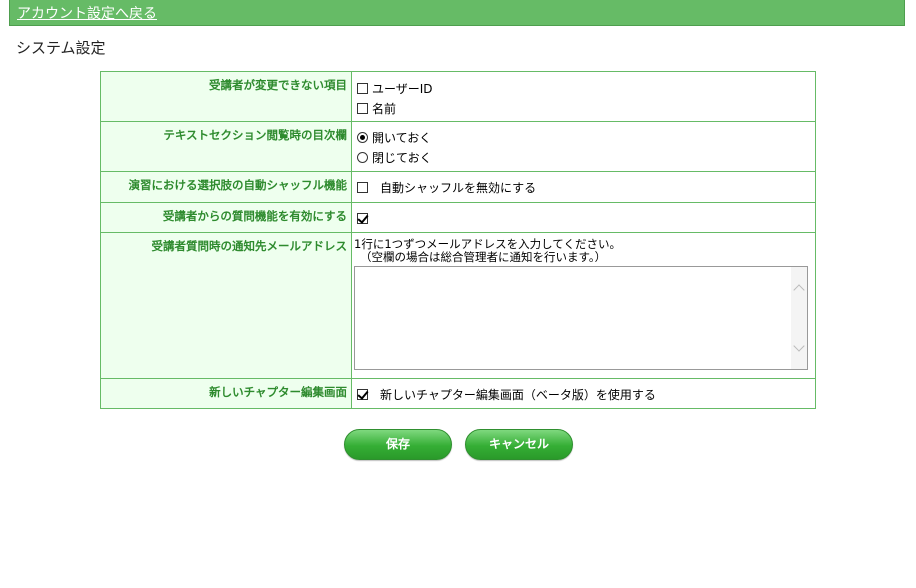 This screenshot has height=588, width=916. Describe the element at coordinates (226, 96) in the screenshot. I see `row-label: 受講者が変更できない項目` at that location.